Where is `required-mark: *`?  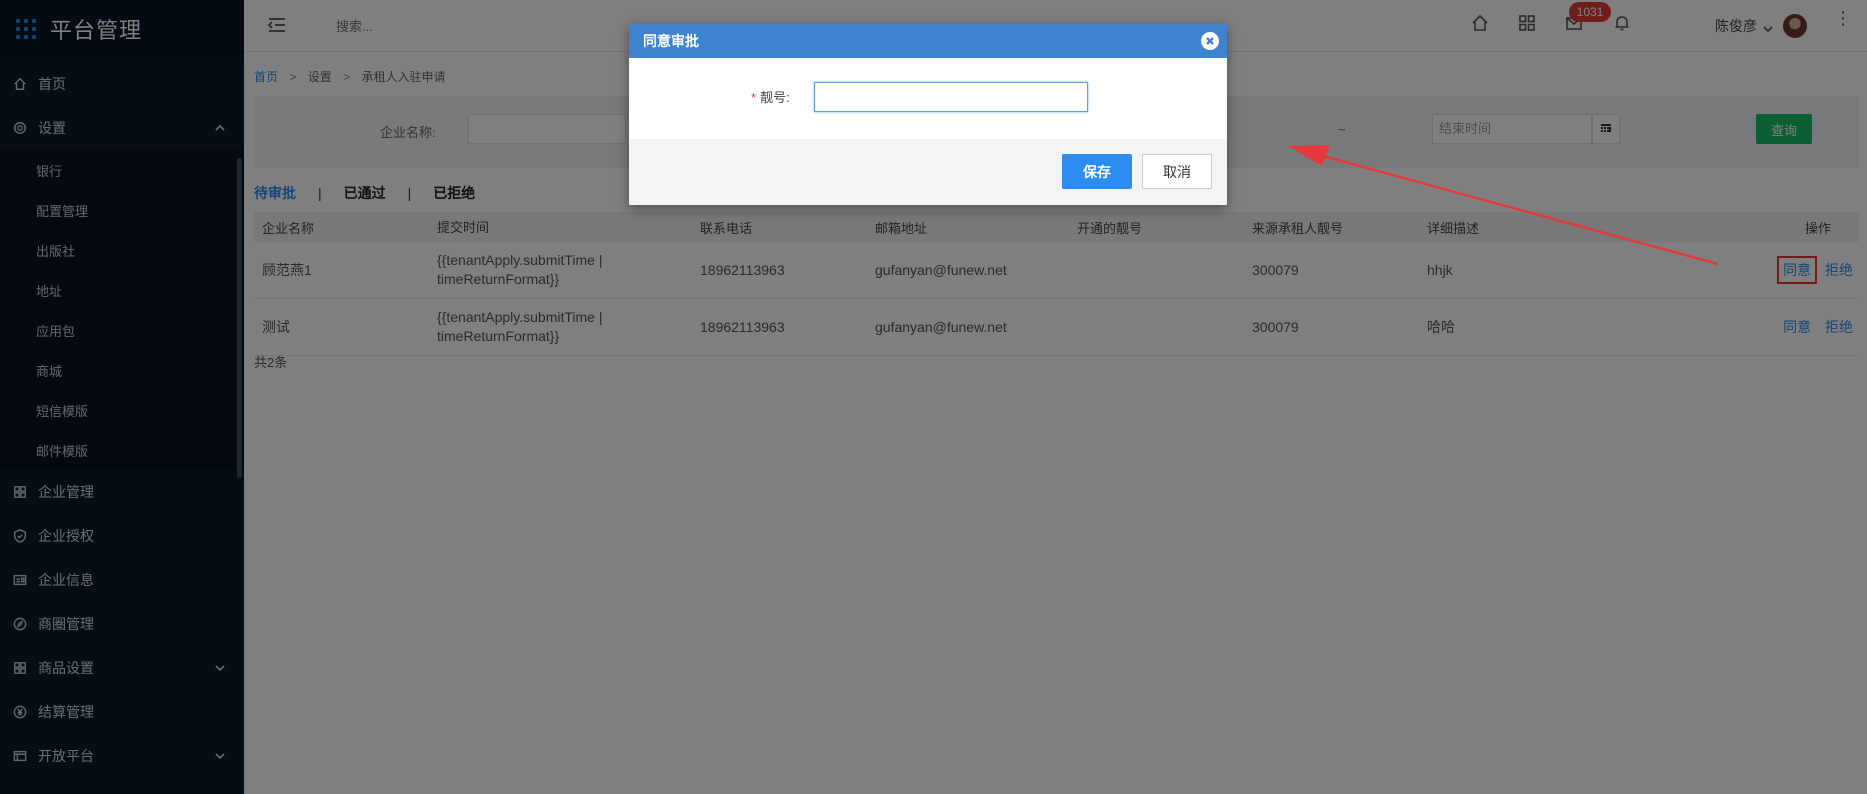
required-mark: * is located at coordinates (754, 97).